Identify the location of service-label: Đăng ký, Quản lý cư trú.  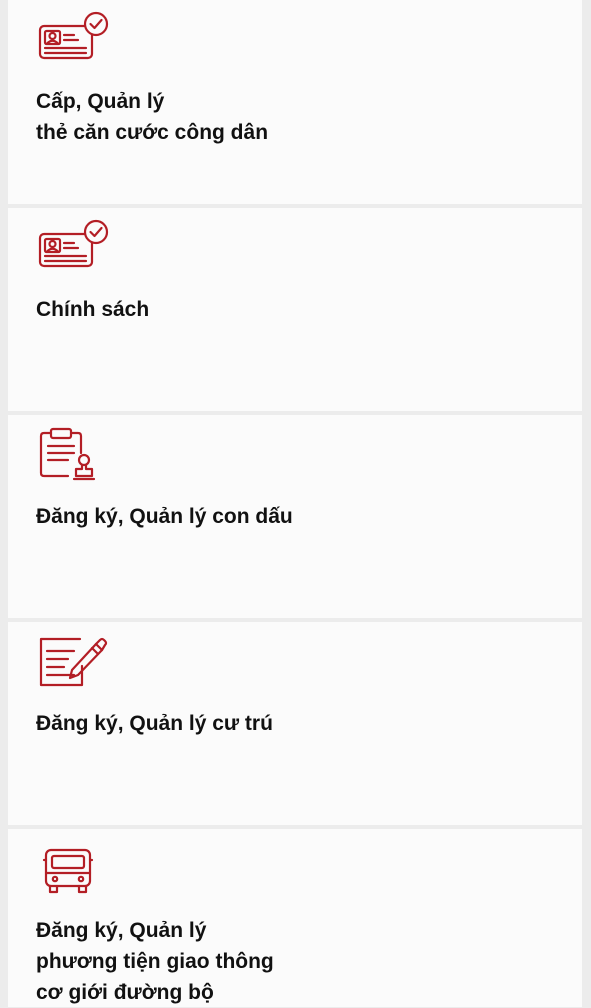
(154, 723).